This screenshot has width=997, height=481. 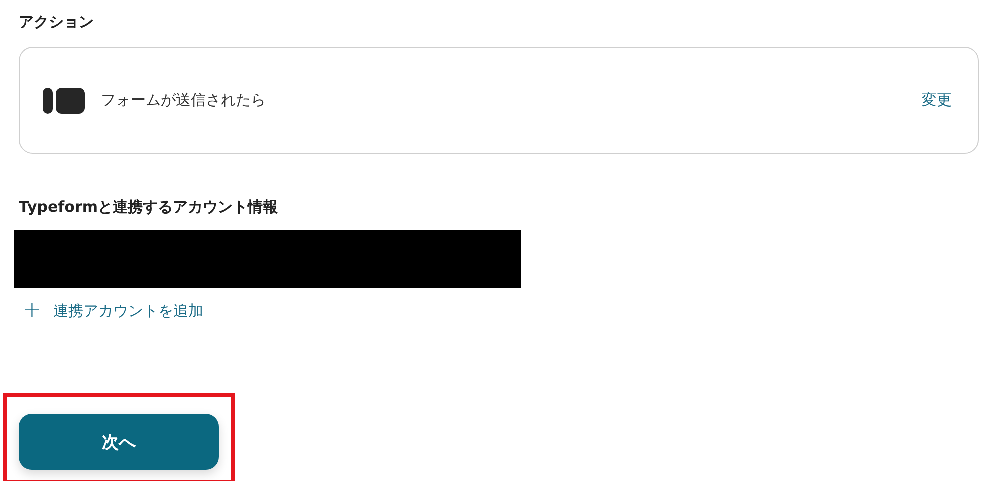 What do you see at coordinates (113, 311) in the screenshot?
I see `add-account-link: + 連携アカウントを追加` at bounding box center [113, 311].